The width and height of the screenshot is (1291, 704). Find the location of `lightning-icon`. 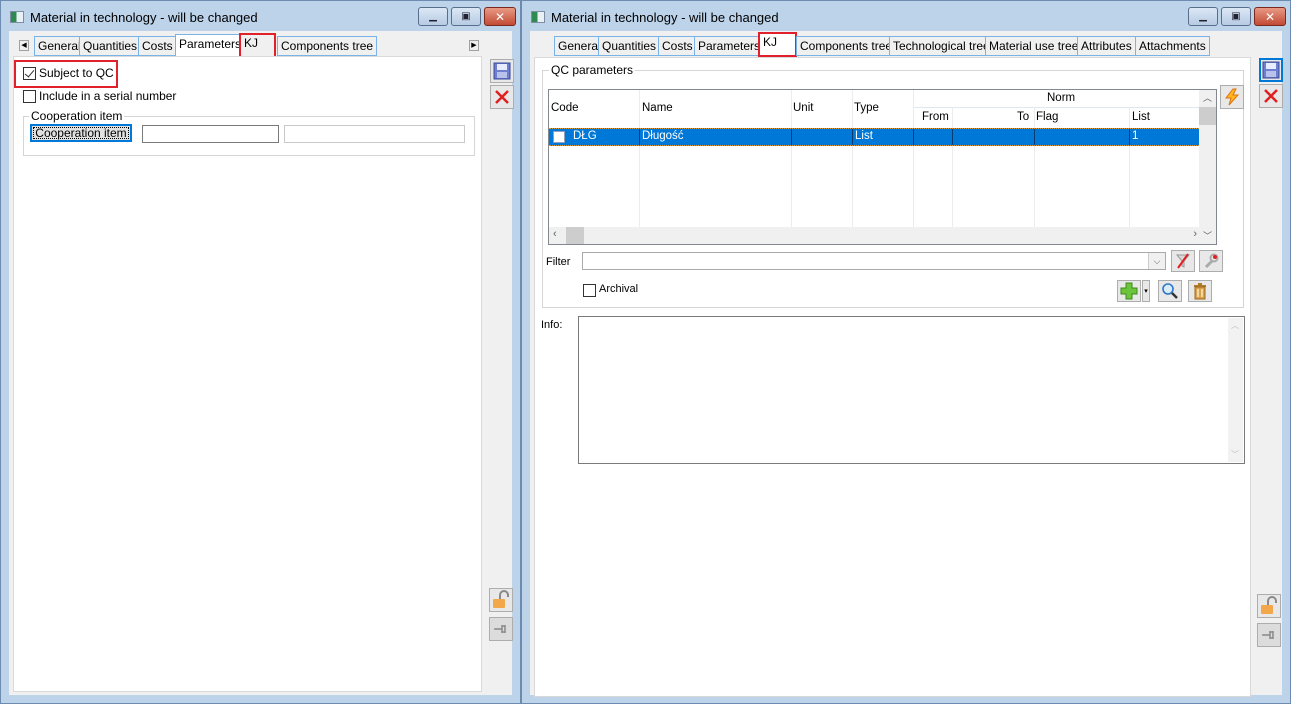

lightning-icon is located at coordinates (1232, 97).